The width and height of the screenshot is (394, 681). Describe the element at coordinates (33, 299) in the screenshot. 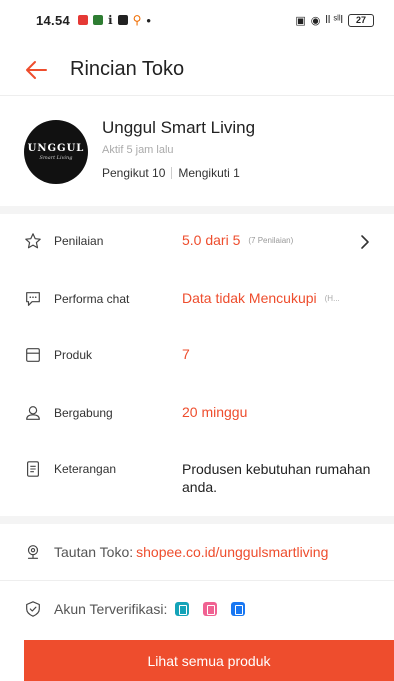

I see `chat-bubble-icon` at that location.